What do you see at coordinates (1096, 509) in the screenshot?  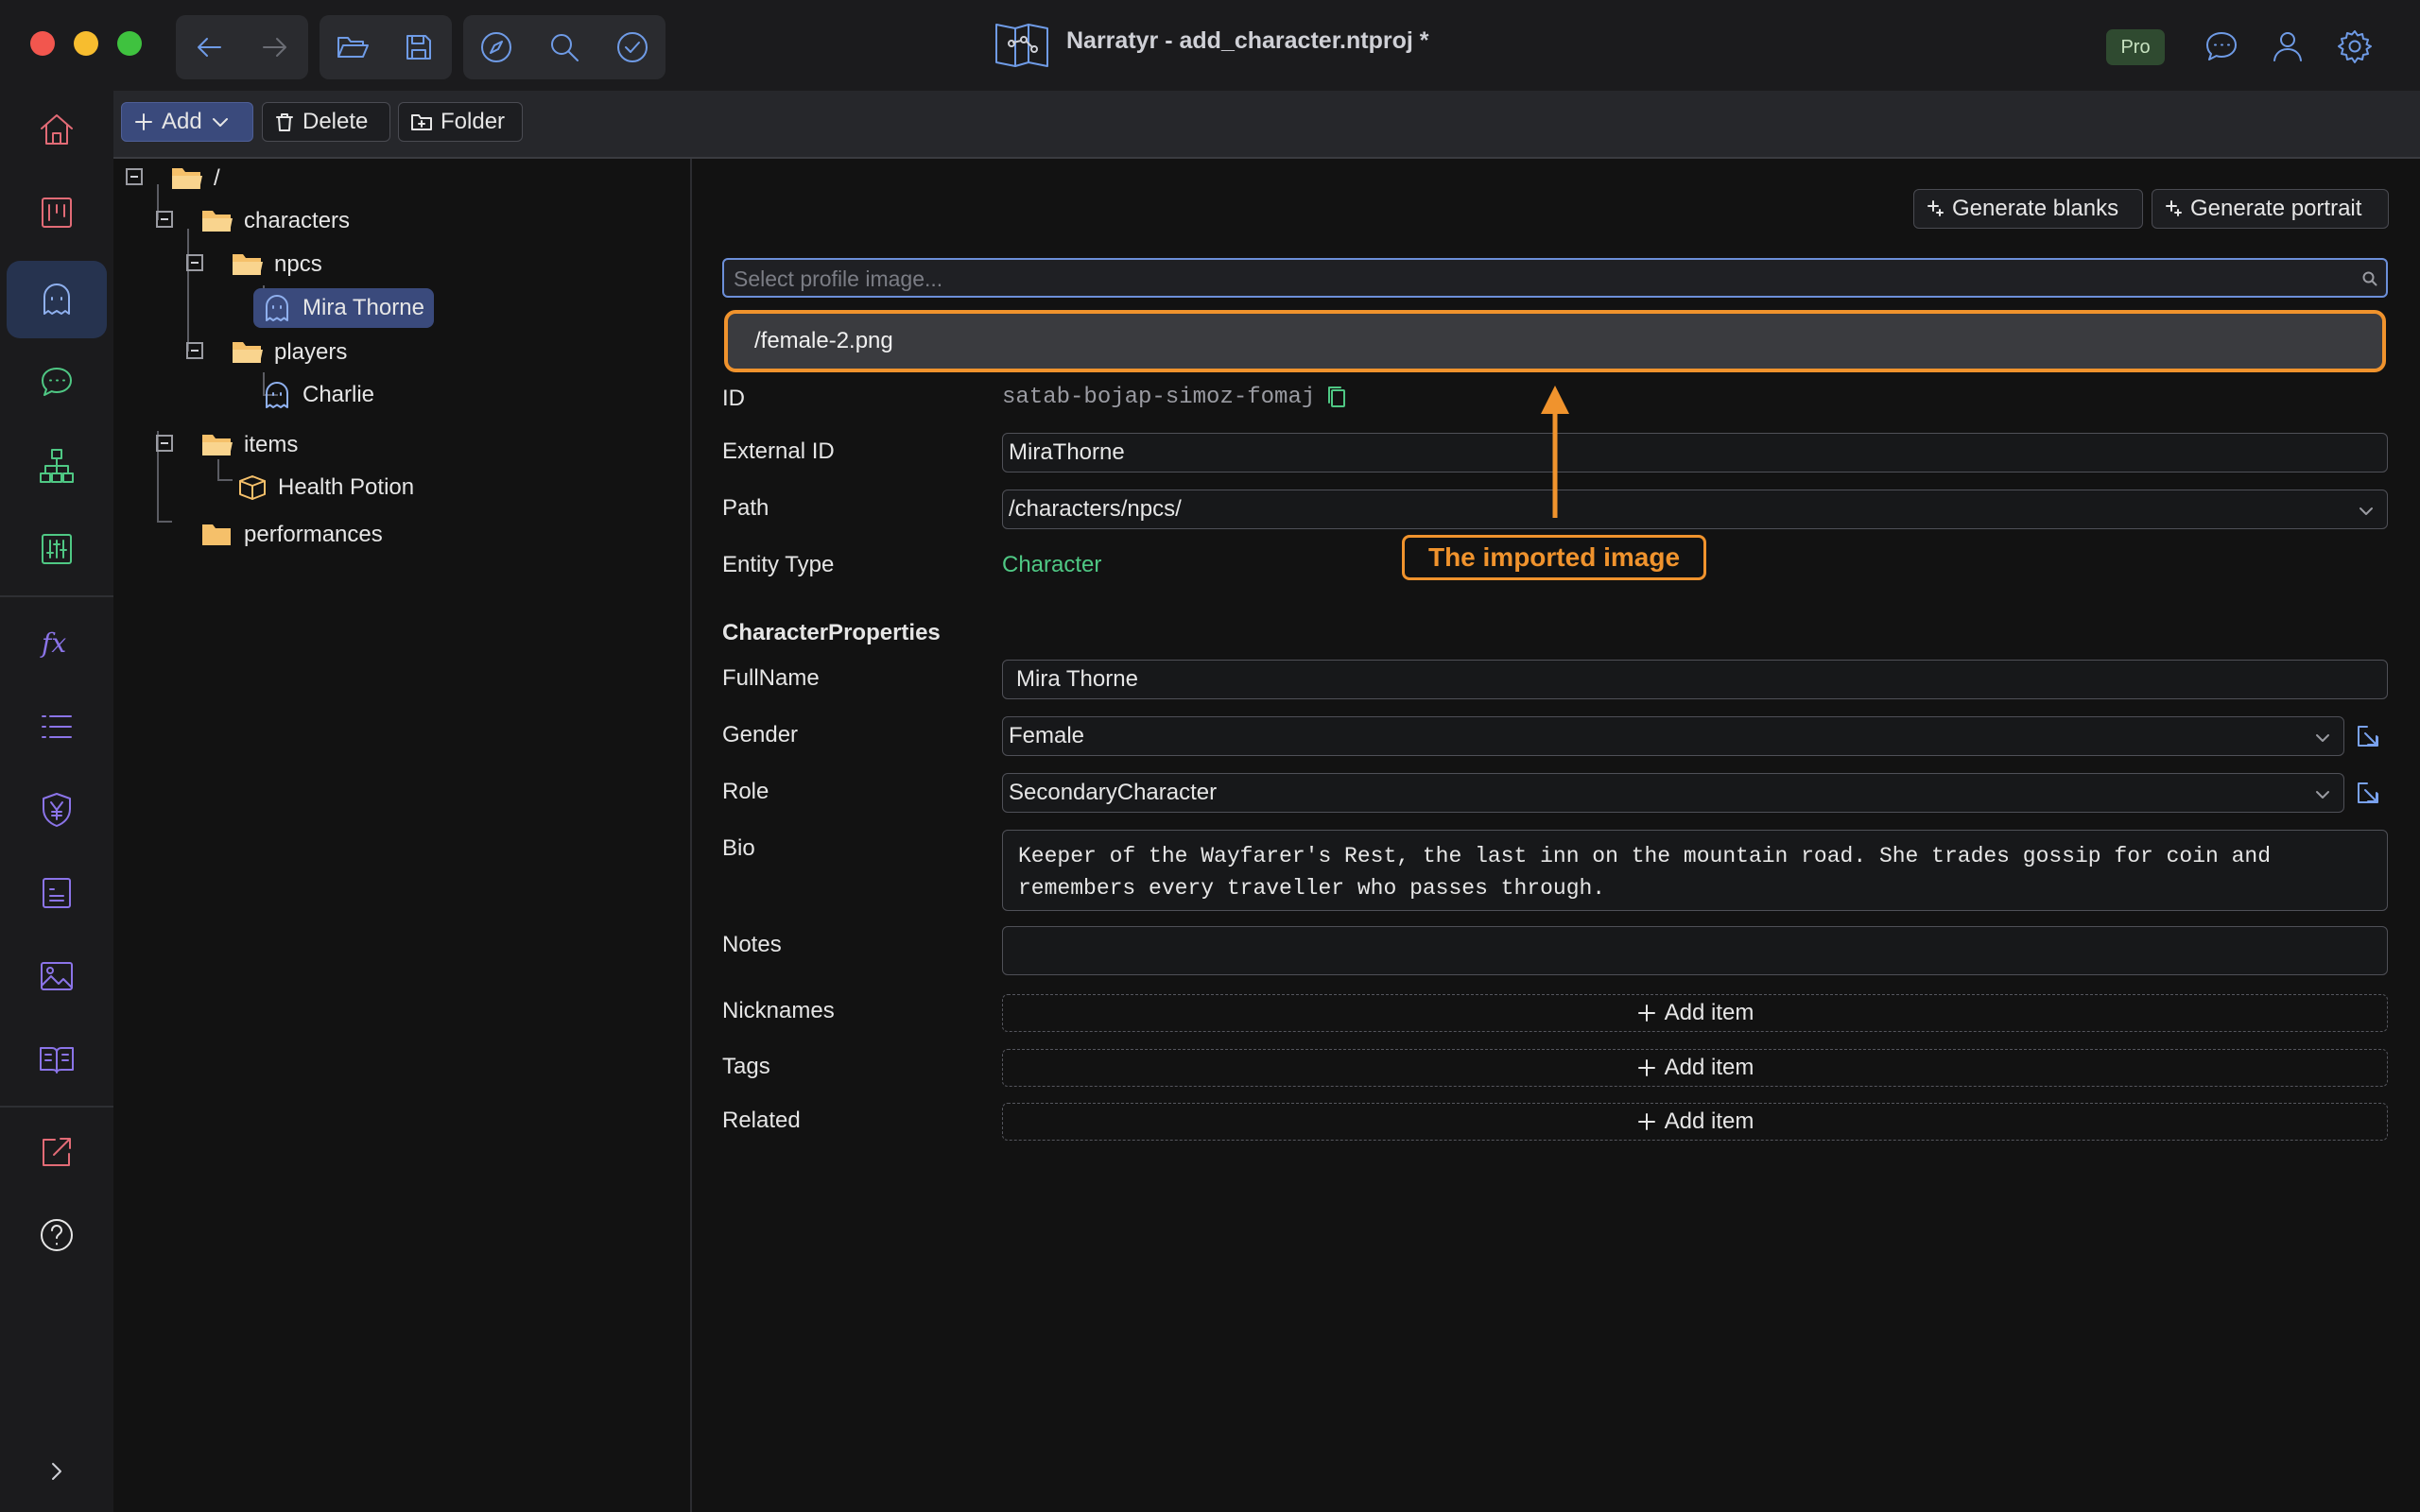 I see `path-value: /characters/npcs/` at bounding box center [1096, 509].